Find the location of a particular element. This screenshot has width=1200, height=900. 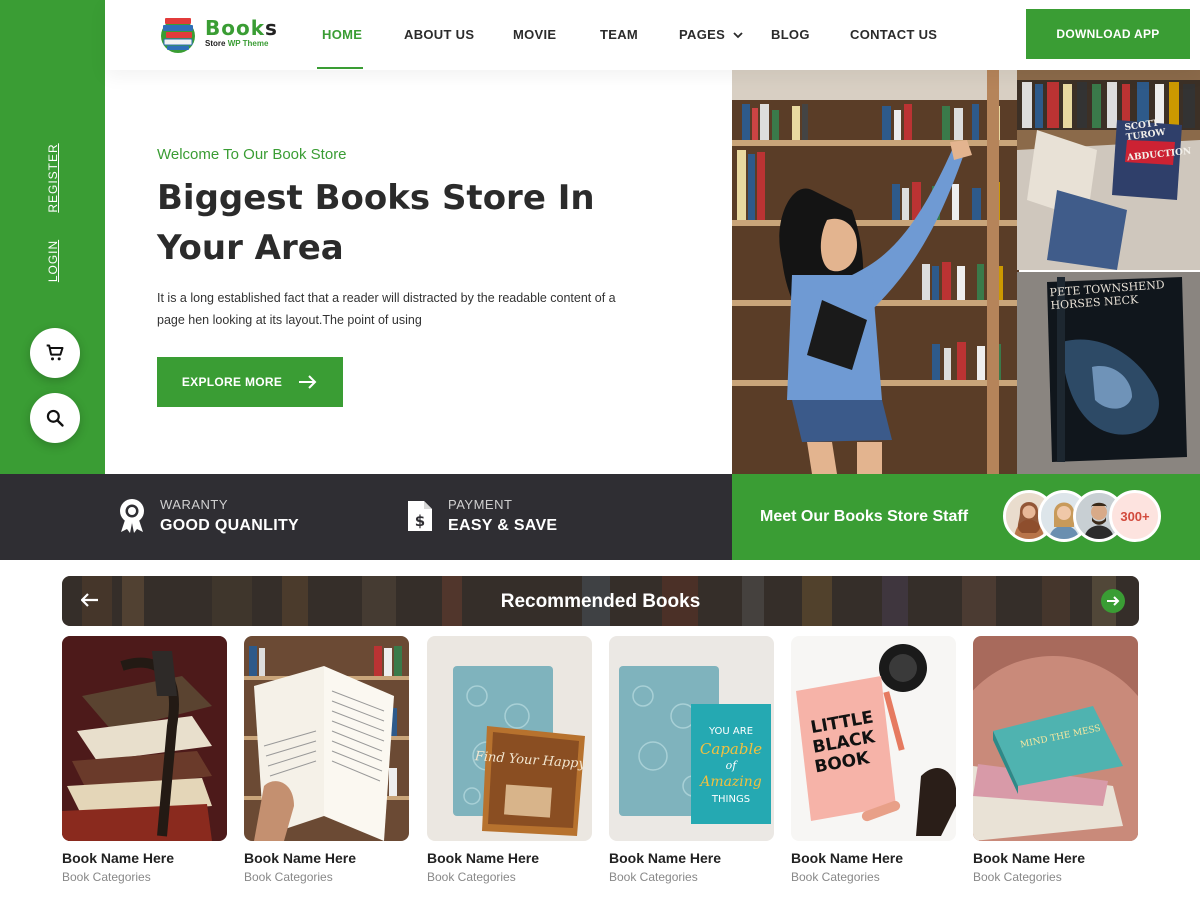

book-card-image: MIND THE MESS is located at coordinates (1055, 738).